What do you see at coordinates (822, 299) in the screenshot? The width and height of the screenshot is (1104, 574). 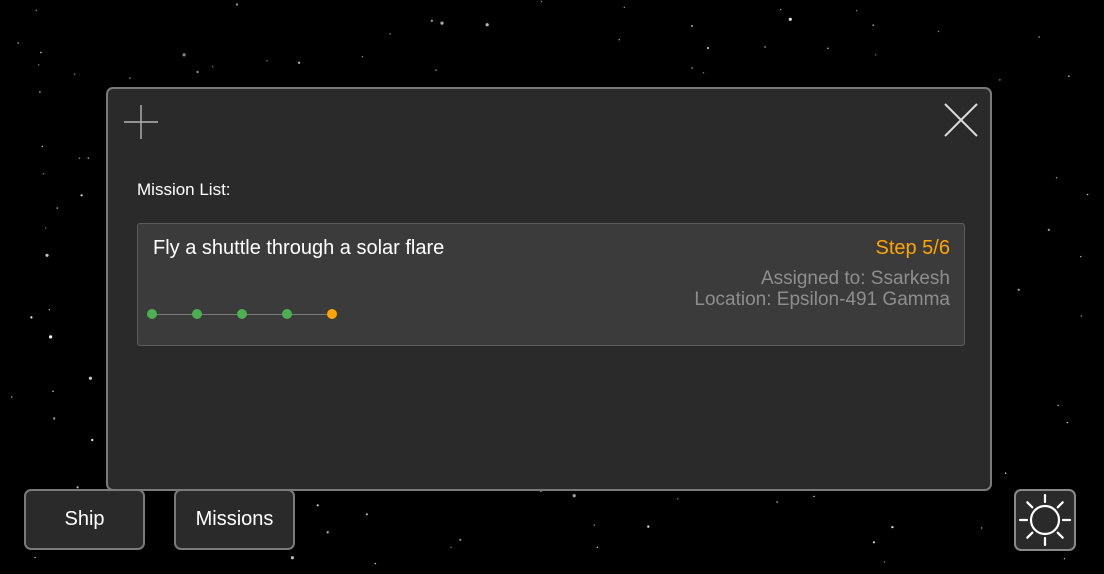 I see `mission-location: Location: Epsilon-491 Gamma` at bounding box center [822, 299].